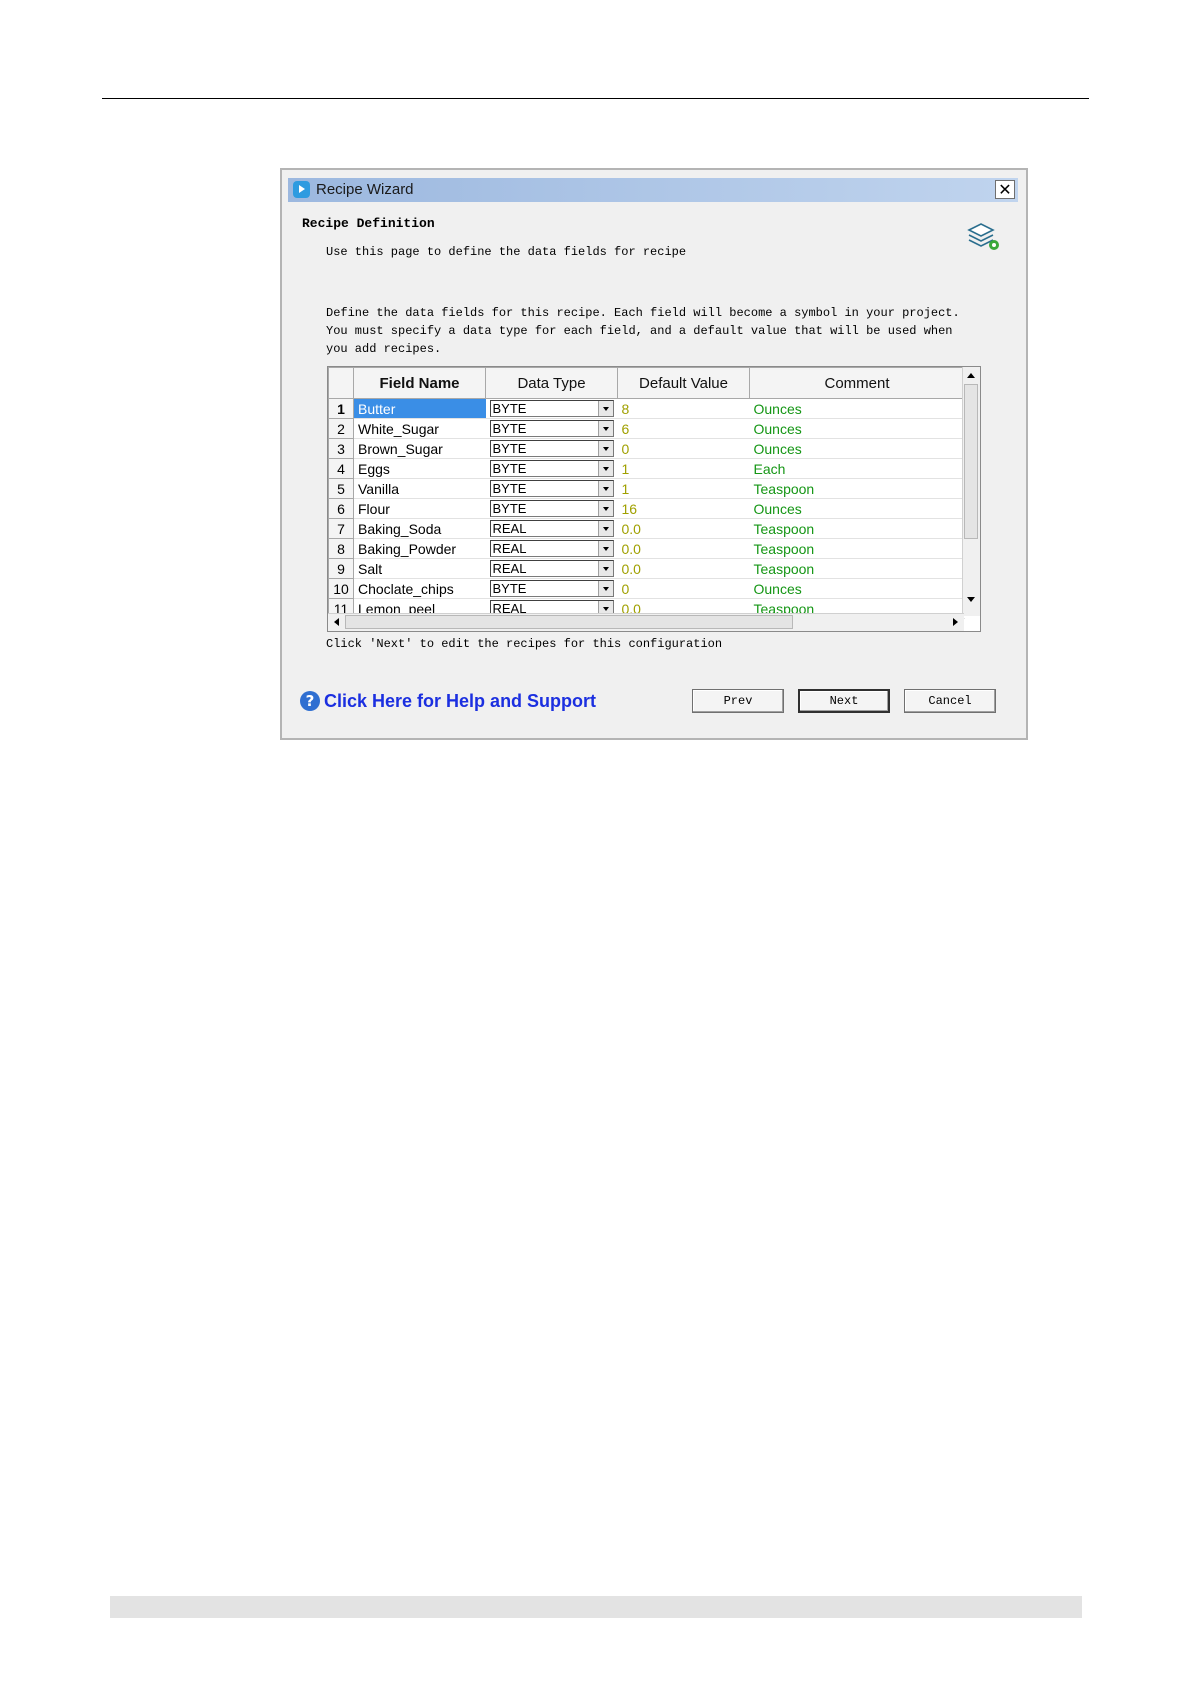 This screenshot has width=1191, height=1684. What do you see at coordinates (971, 461) in the screenshot?
I see `vertical-scroll-thumb` at bounding box center [971, 461].